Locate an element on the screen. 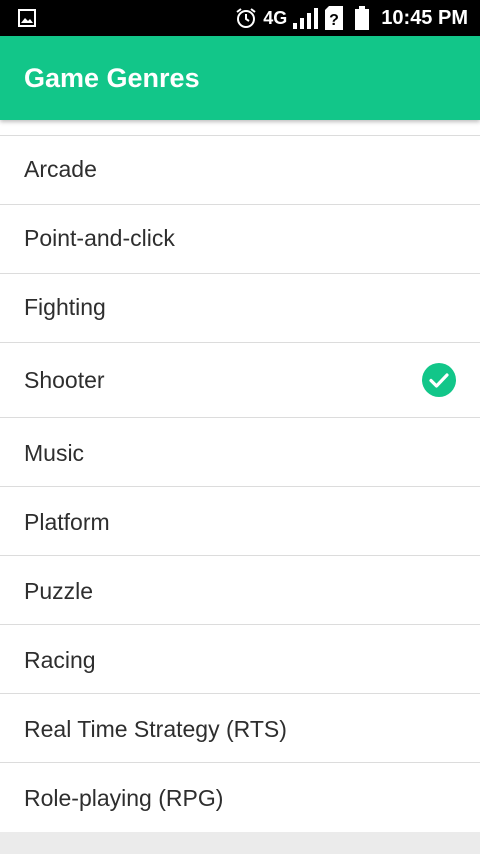  list-item-label: Fighting is located at coordinates (65, 307).